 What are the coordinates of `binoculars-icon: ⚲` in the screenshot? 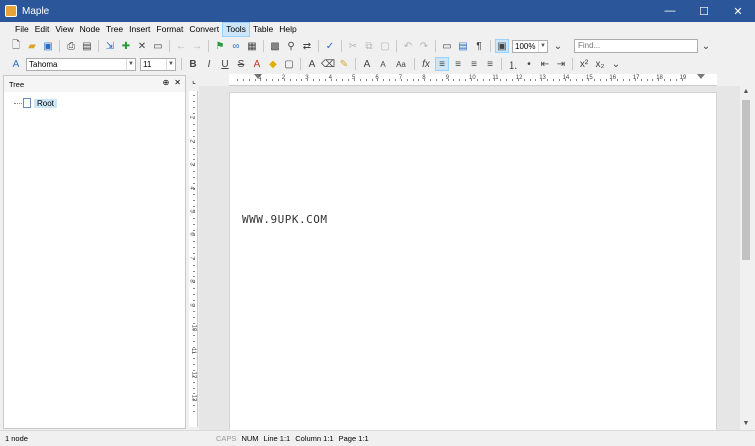 It's located at (291, 46).